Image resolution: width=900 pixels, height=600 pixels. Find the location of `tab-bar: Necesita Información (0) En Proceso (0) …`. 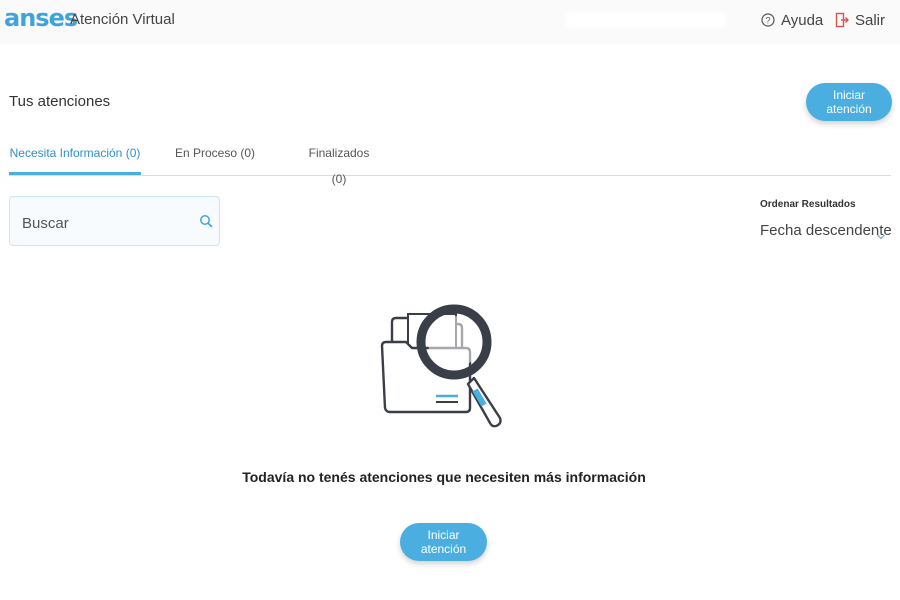

tab-bar: Necesita Información (0) En Proceso (0) … is located at coordinates (450, 163).